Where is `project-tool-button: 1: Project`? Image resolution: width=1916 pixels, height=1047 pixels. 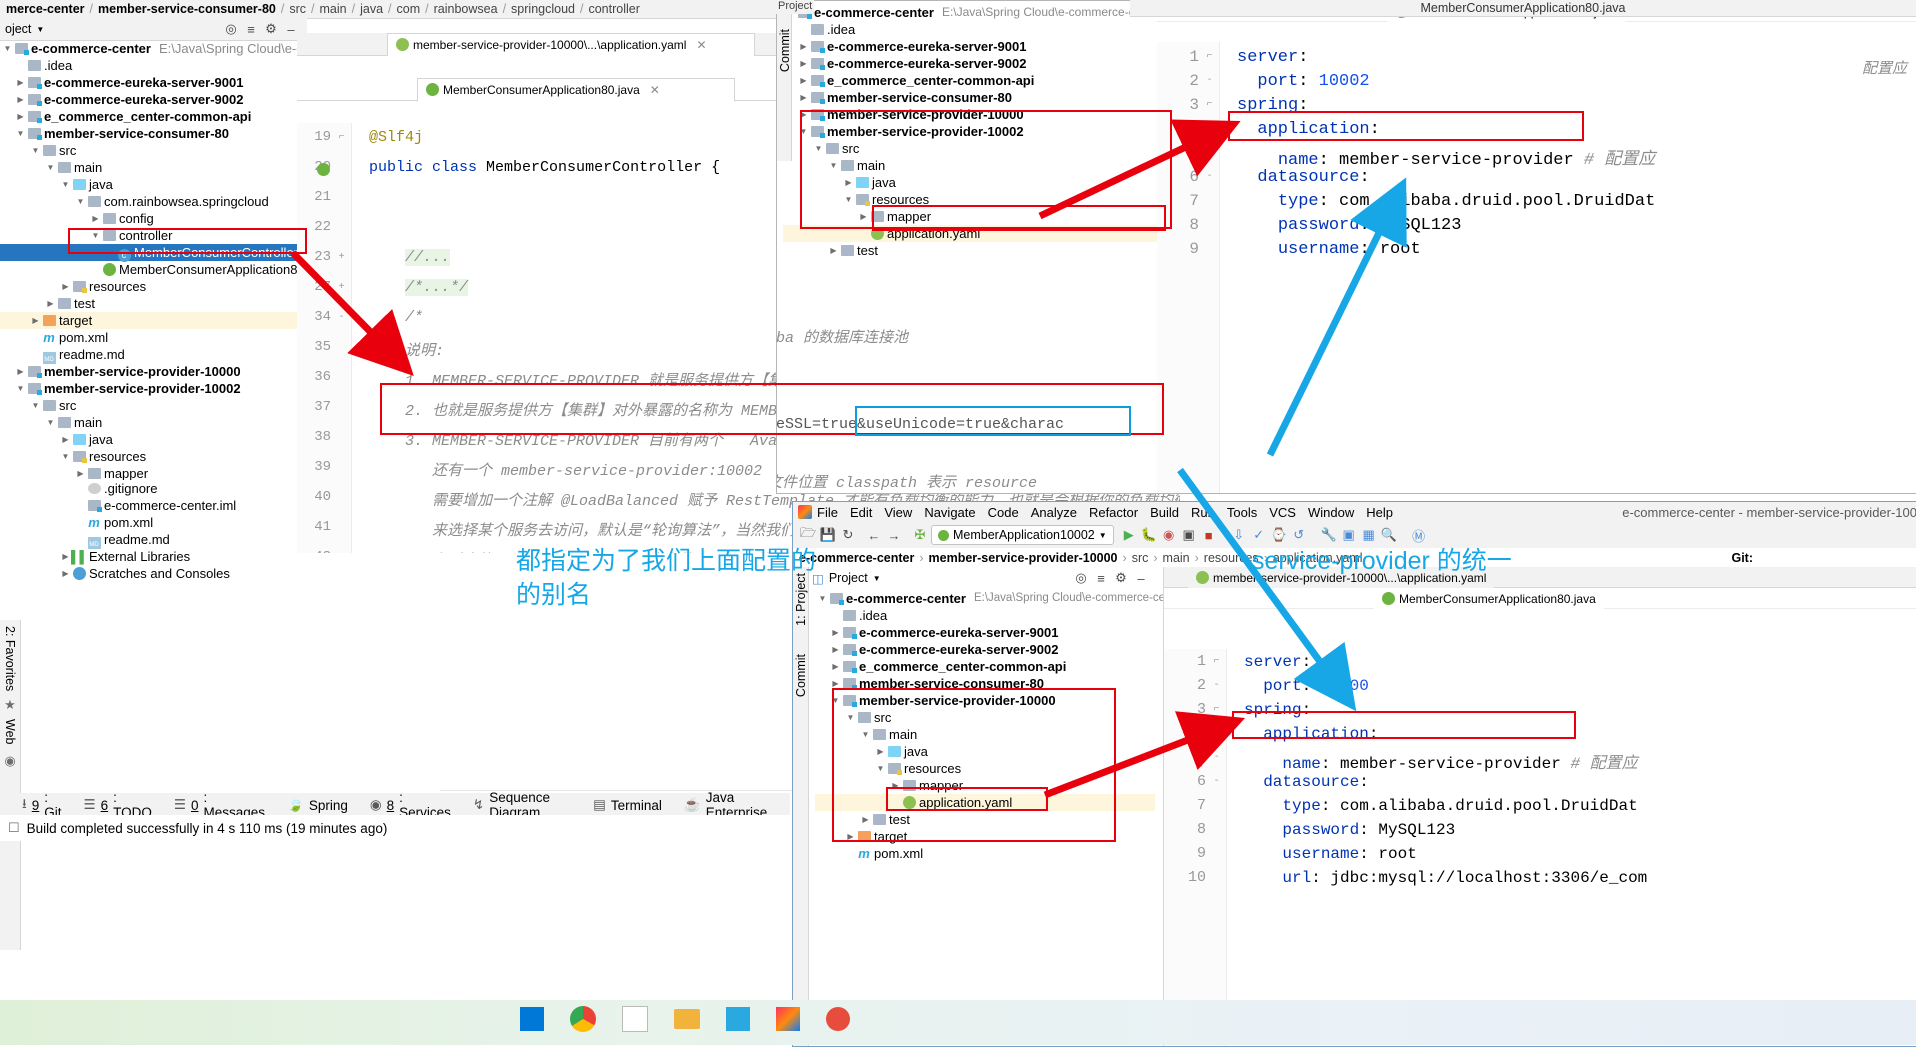
project-tool-button: 1: Project is located at coordinates (801, 599).